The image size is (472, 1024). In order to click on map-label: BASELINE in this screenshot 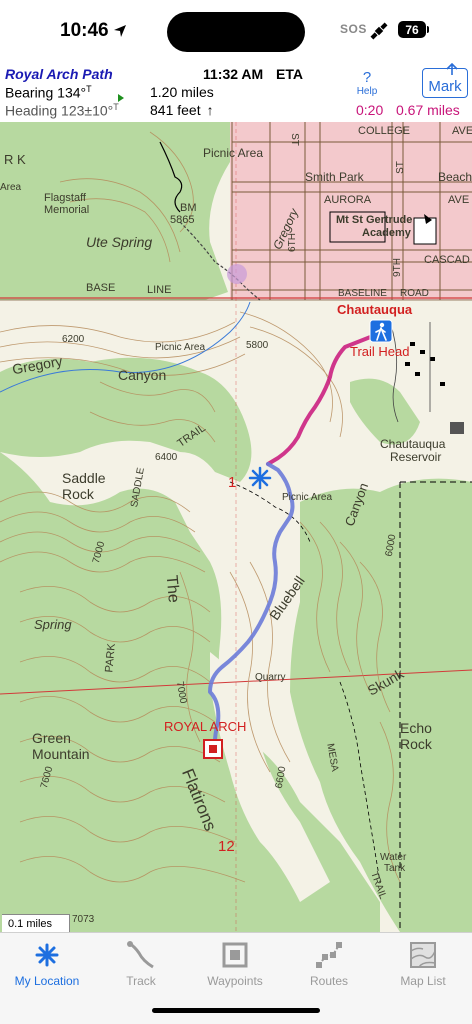, I will do `click(362, 293)`.